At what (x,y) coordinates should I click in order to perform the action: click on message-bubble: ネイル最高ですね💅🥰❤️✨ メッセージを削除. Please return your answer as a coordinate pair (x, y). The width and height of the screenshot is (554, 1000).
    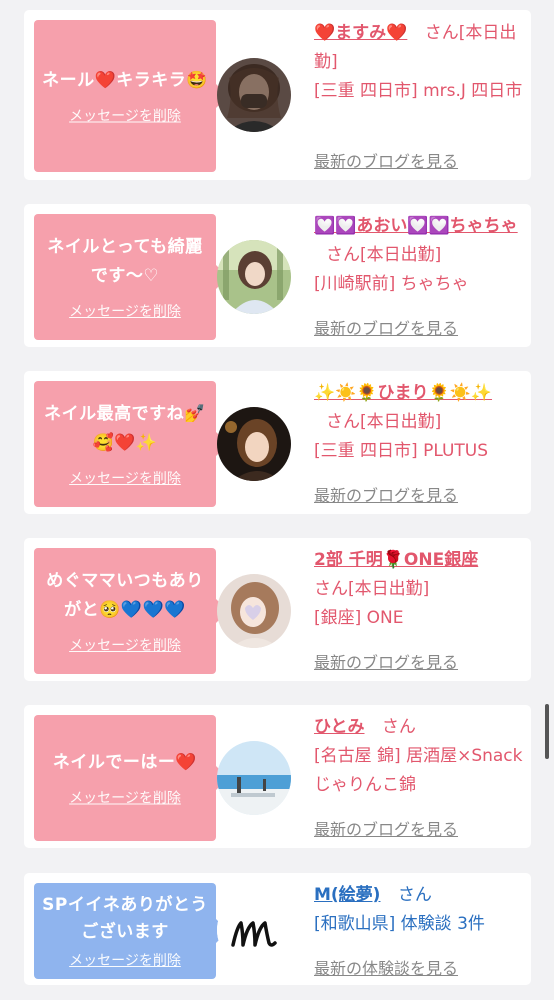
    Looking at the image, I should click on (125, 444).